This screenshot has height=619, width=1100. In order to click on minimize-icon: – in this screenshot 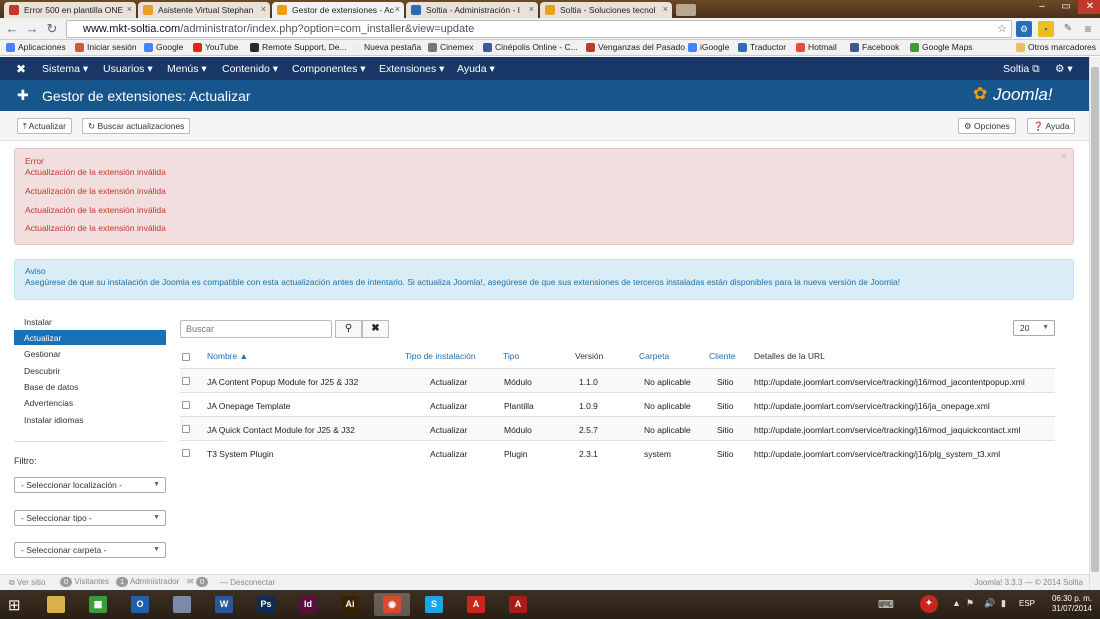, I will do `click(1042, 7)`.